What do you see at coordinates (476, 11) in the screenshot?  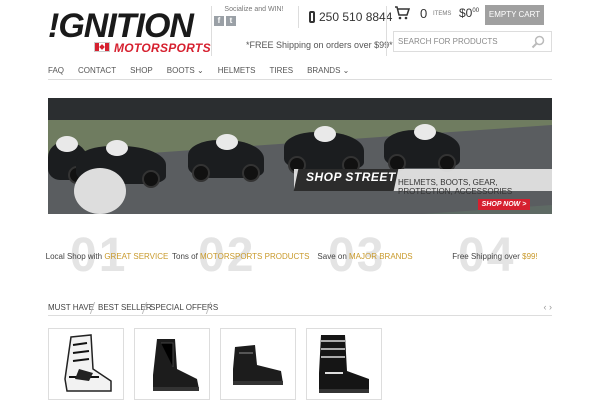 I see `cart-total-cents: 00` at bounding box center [476, 11].